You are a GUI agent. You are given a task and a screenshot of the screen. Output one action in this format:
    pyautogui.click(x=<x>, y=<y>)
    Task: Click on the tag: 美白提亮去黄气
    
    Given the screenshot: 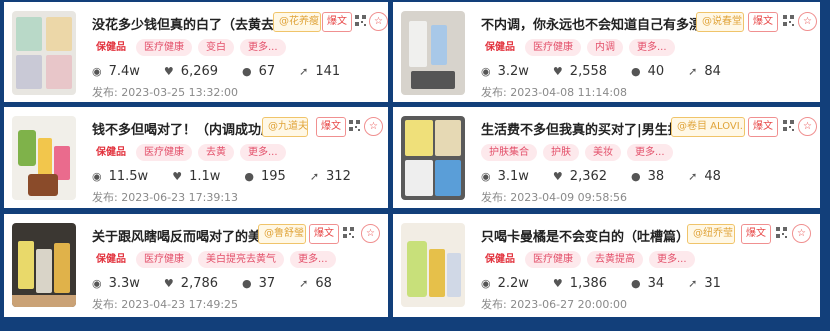 What is the action you would take?
    pyautogui.click(x=241, y=259)
    